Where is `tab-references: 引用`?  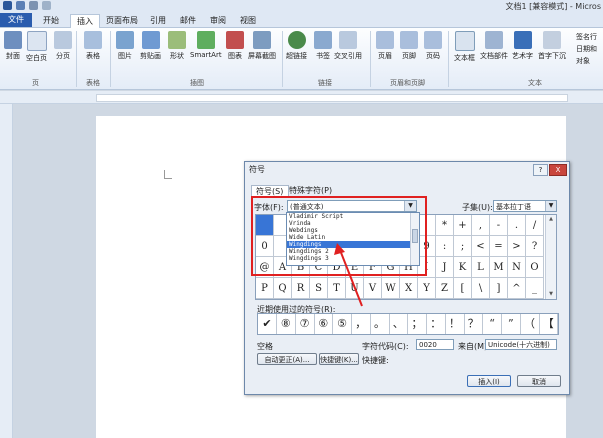 tab-references: 引用 is located at coordinates (158, 20).